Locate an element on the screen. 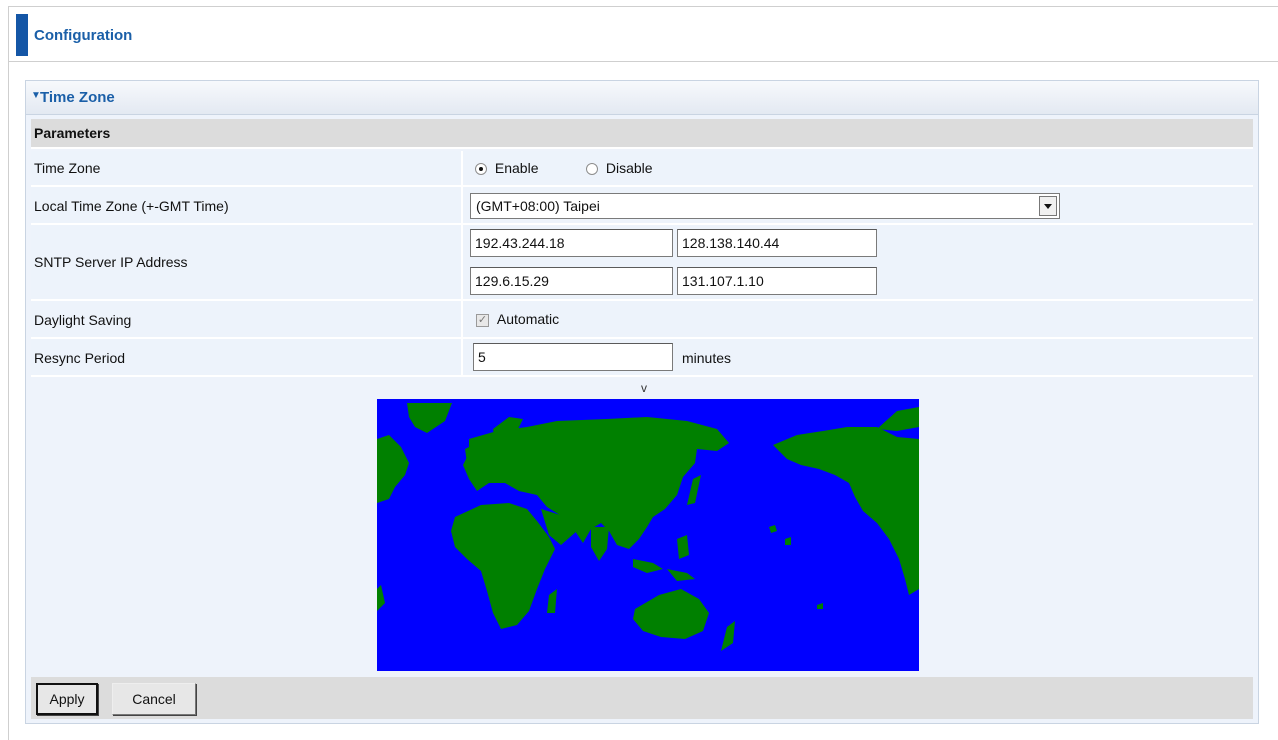  section-header-time-zone: ▼ Time Zone is located at coordinates (642, 98).